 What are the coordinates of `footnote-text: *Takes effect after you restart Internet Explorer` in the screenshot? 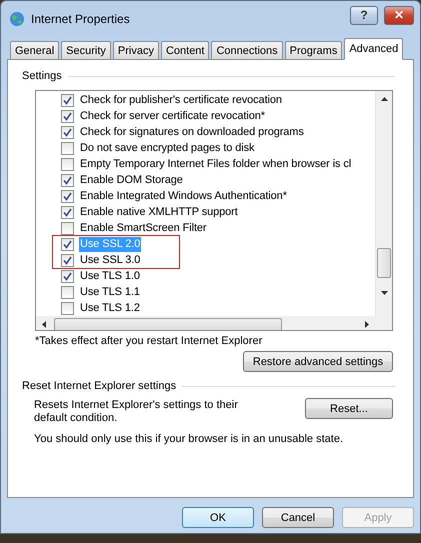 It's located at (149, 341).